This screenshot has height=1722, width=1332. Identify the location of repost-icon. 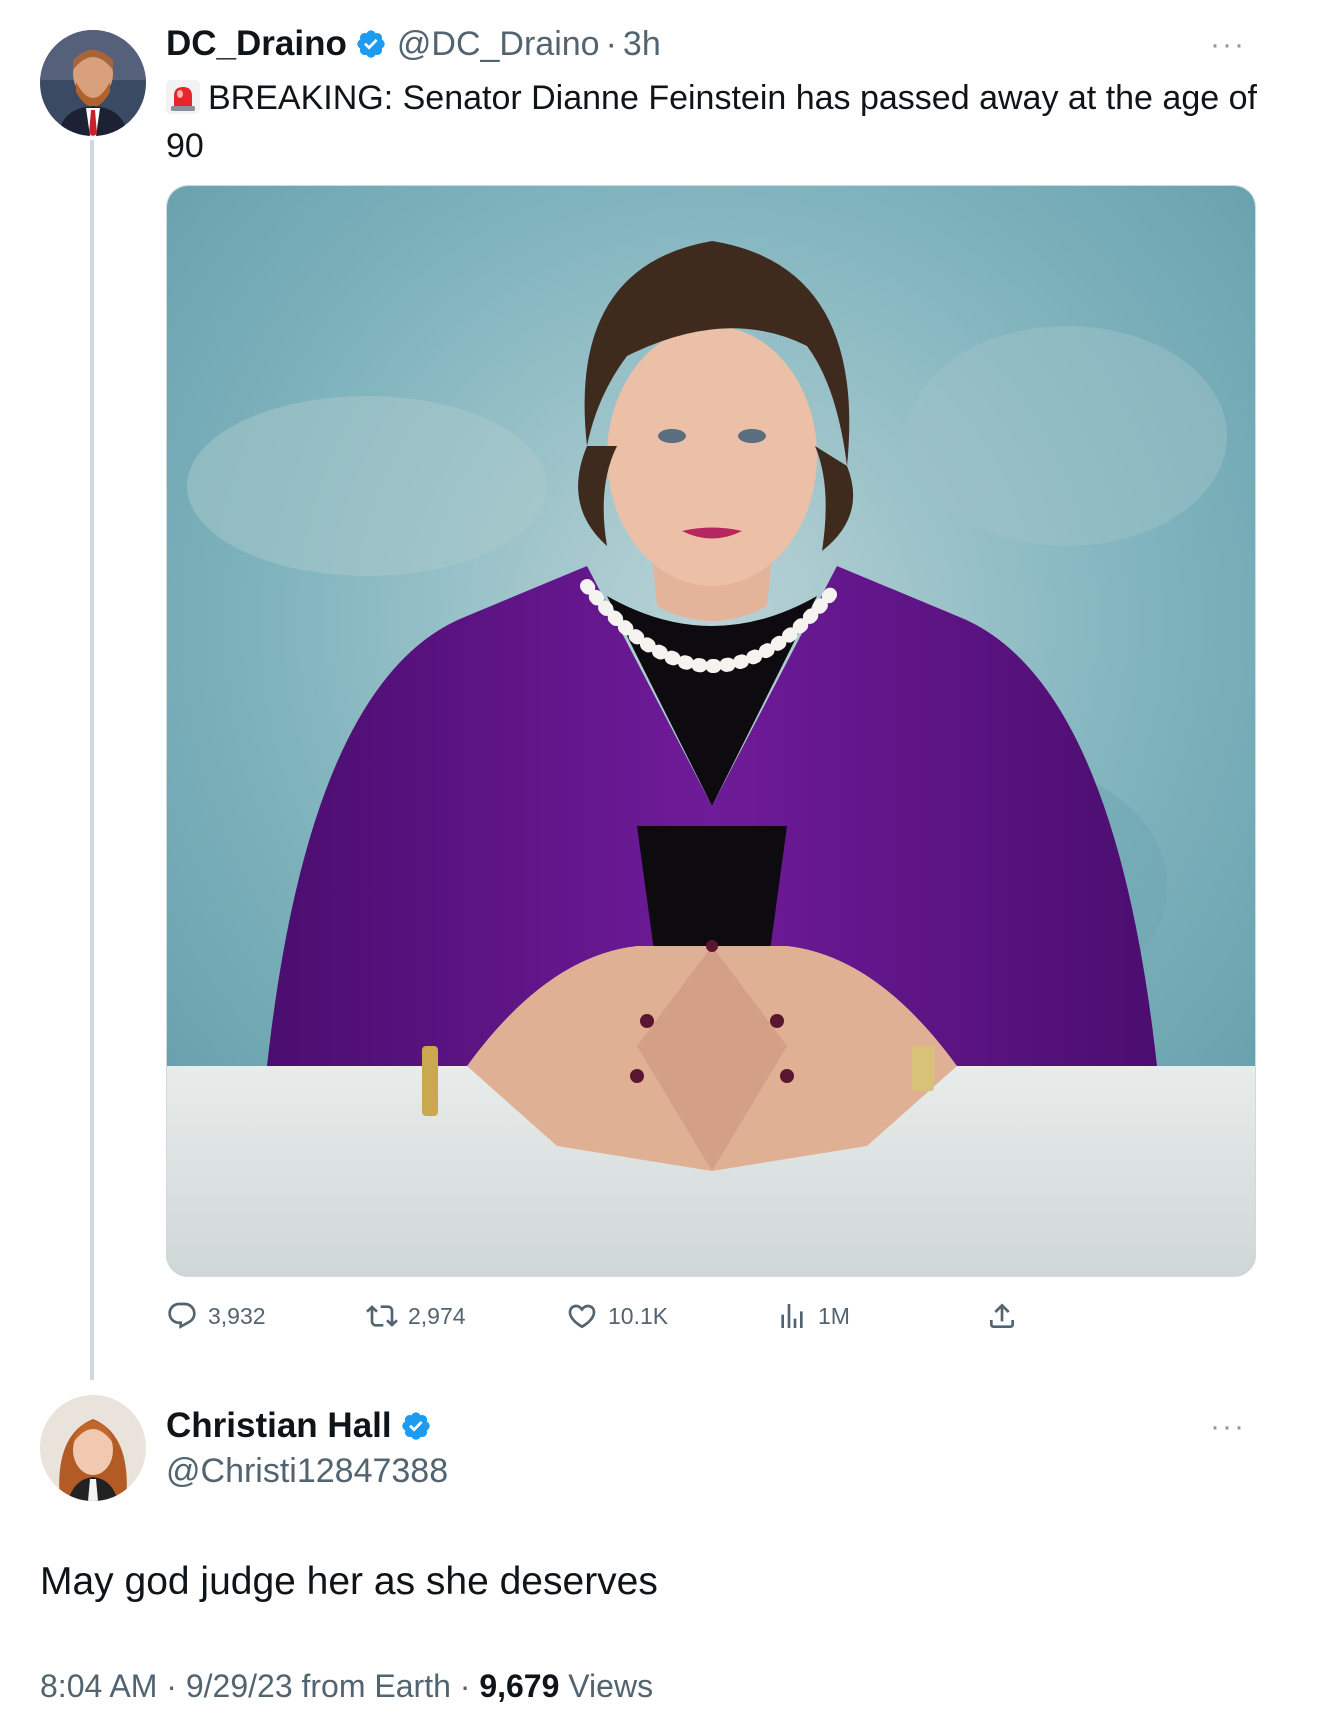
(382, 1316).